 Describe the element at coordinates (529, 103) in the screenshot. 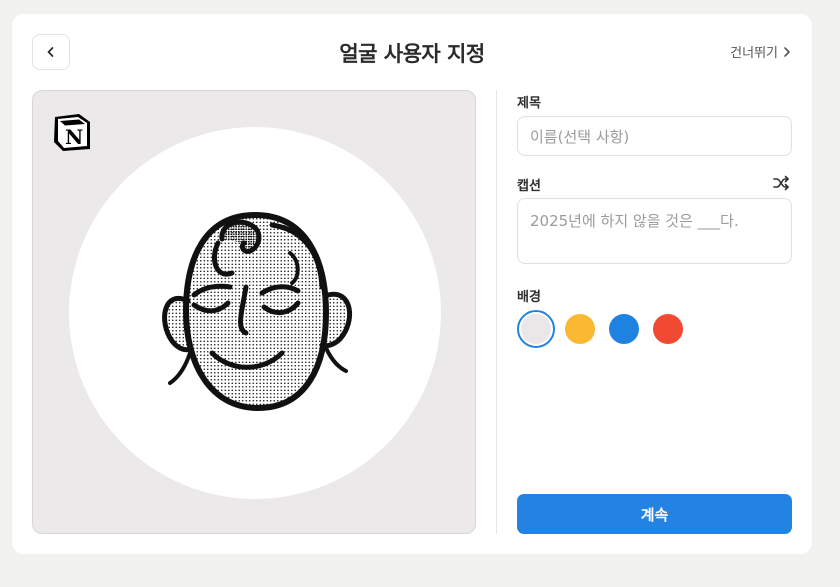

I see `title-label: 제목` at that location.